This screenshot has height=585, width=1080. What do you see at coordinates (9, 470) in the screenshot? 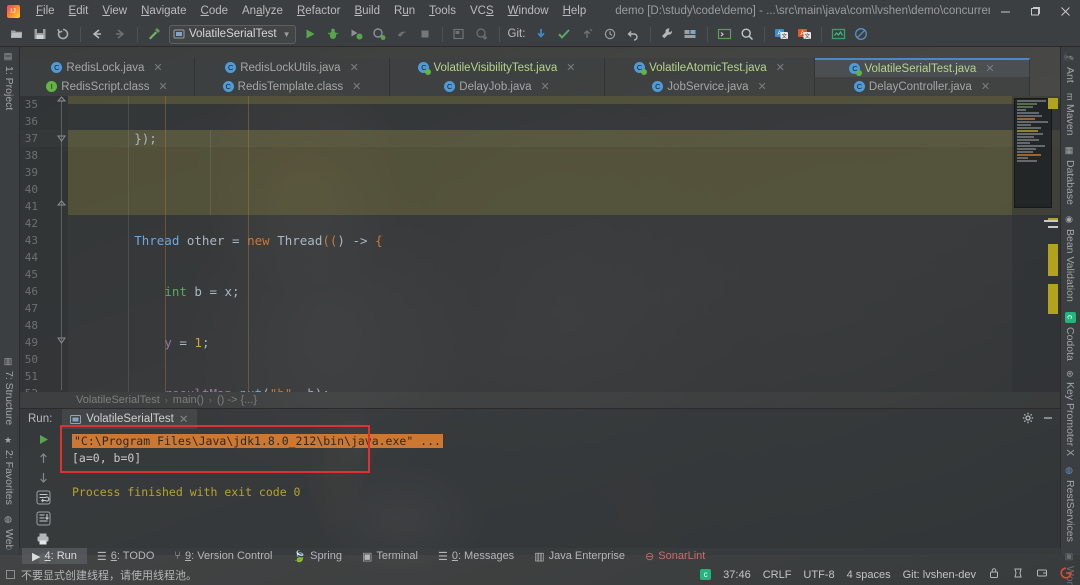
I see `sidebar-item-favorites: ★ 2: Favorites` at bounding box center [9, 470].